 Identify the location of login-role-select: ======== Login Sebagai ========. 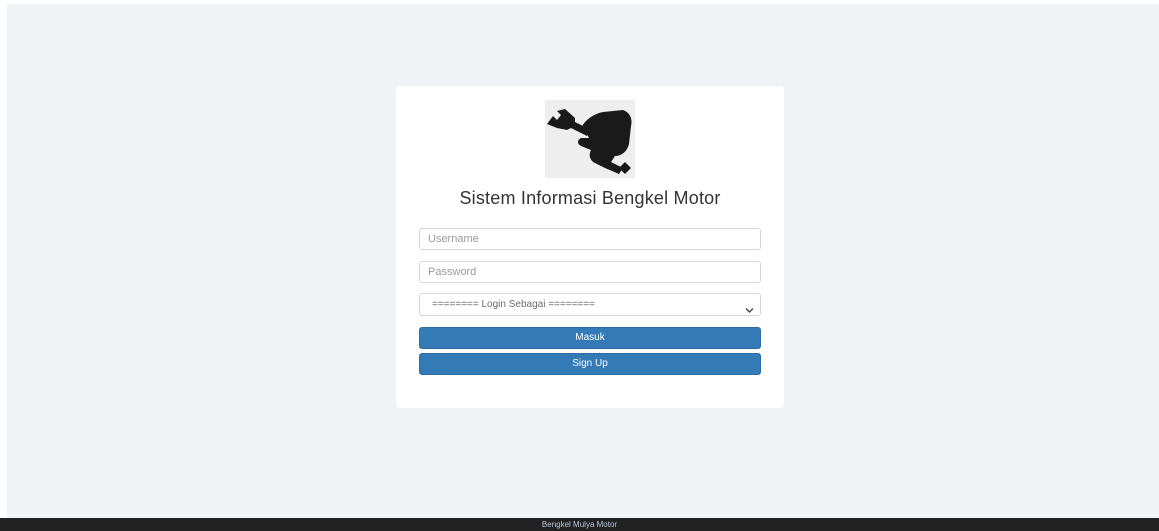
(590, 304).